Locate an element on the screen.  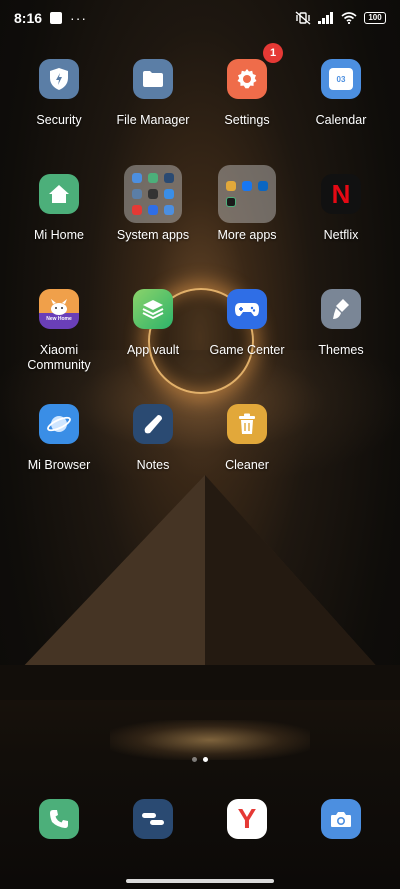
app-label: File Manager is located at coordinates (153, 120).